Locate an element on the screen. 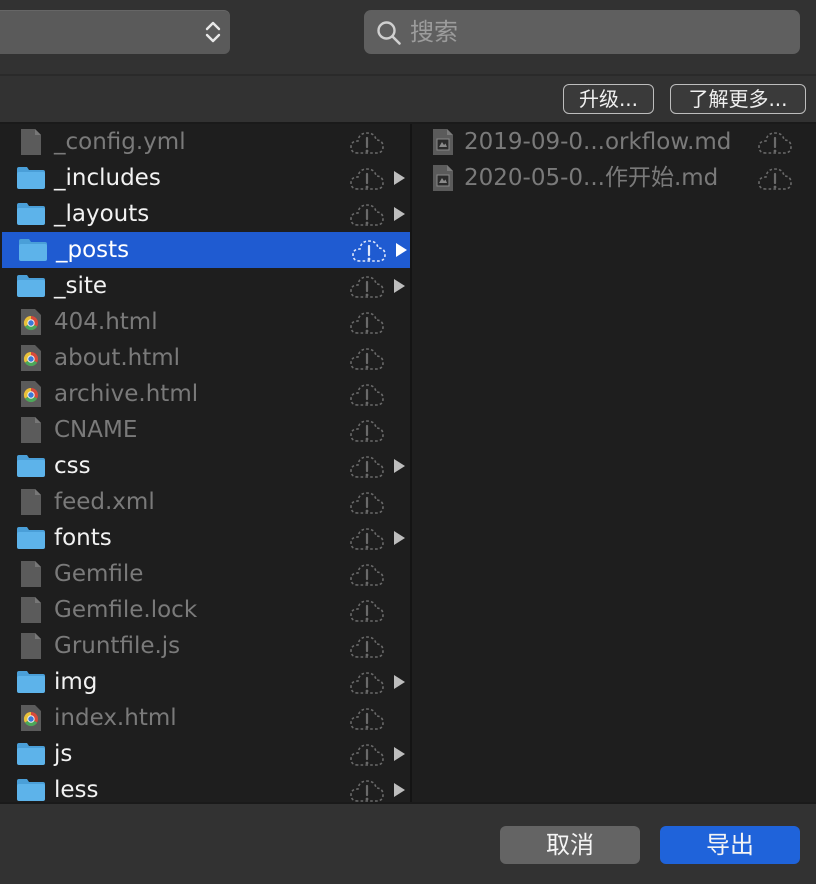  file-row: archive.html is located at coordinates (205, 394).